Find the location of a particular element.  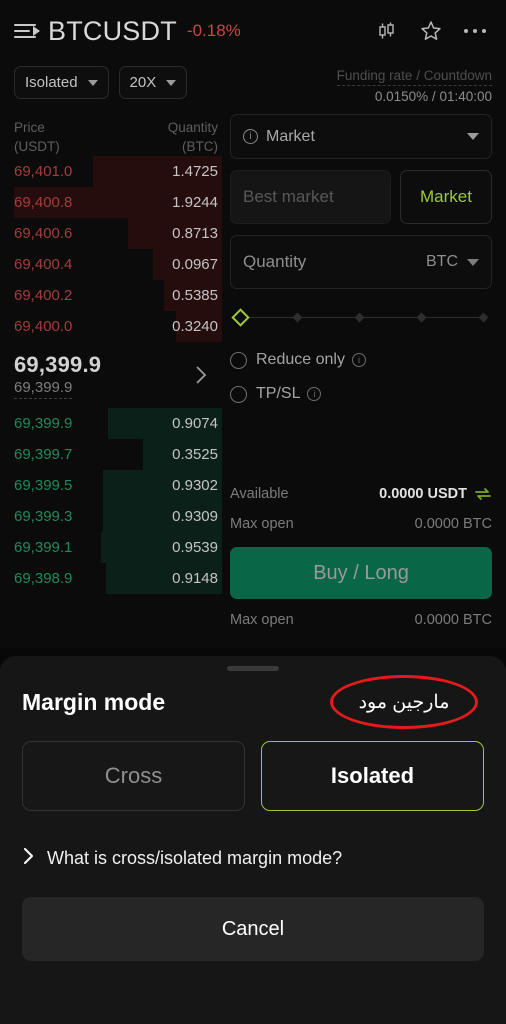

tpsl-label: TP/SL is located at coordinates (278, 393).